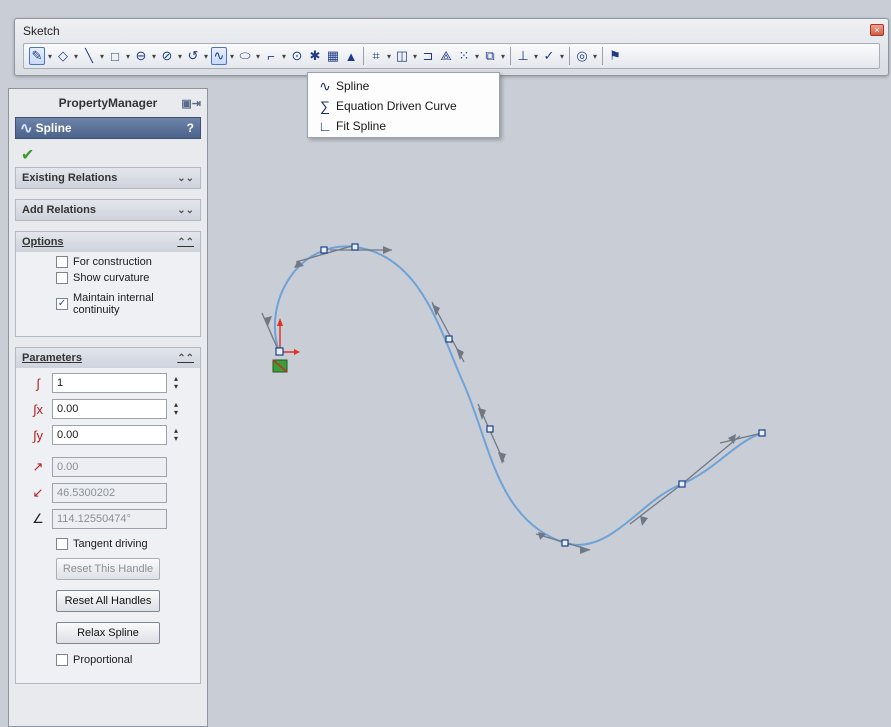  I want to click on for-construction-option: For construction, so click(108, 260).